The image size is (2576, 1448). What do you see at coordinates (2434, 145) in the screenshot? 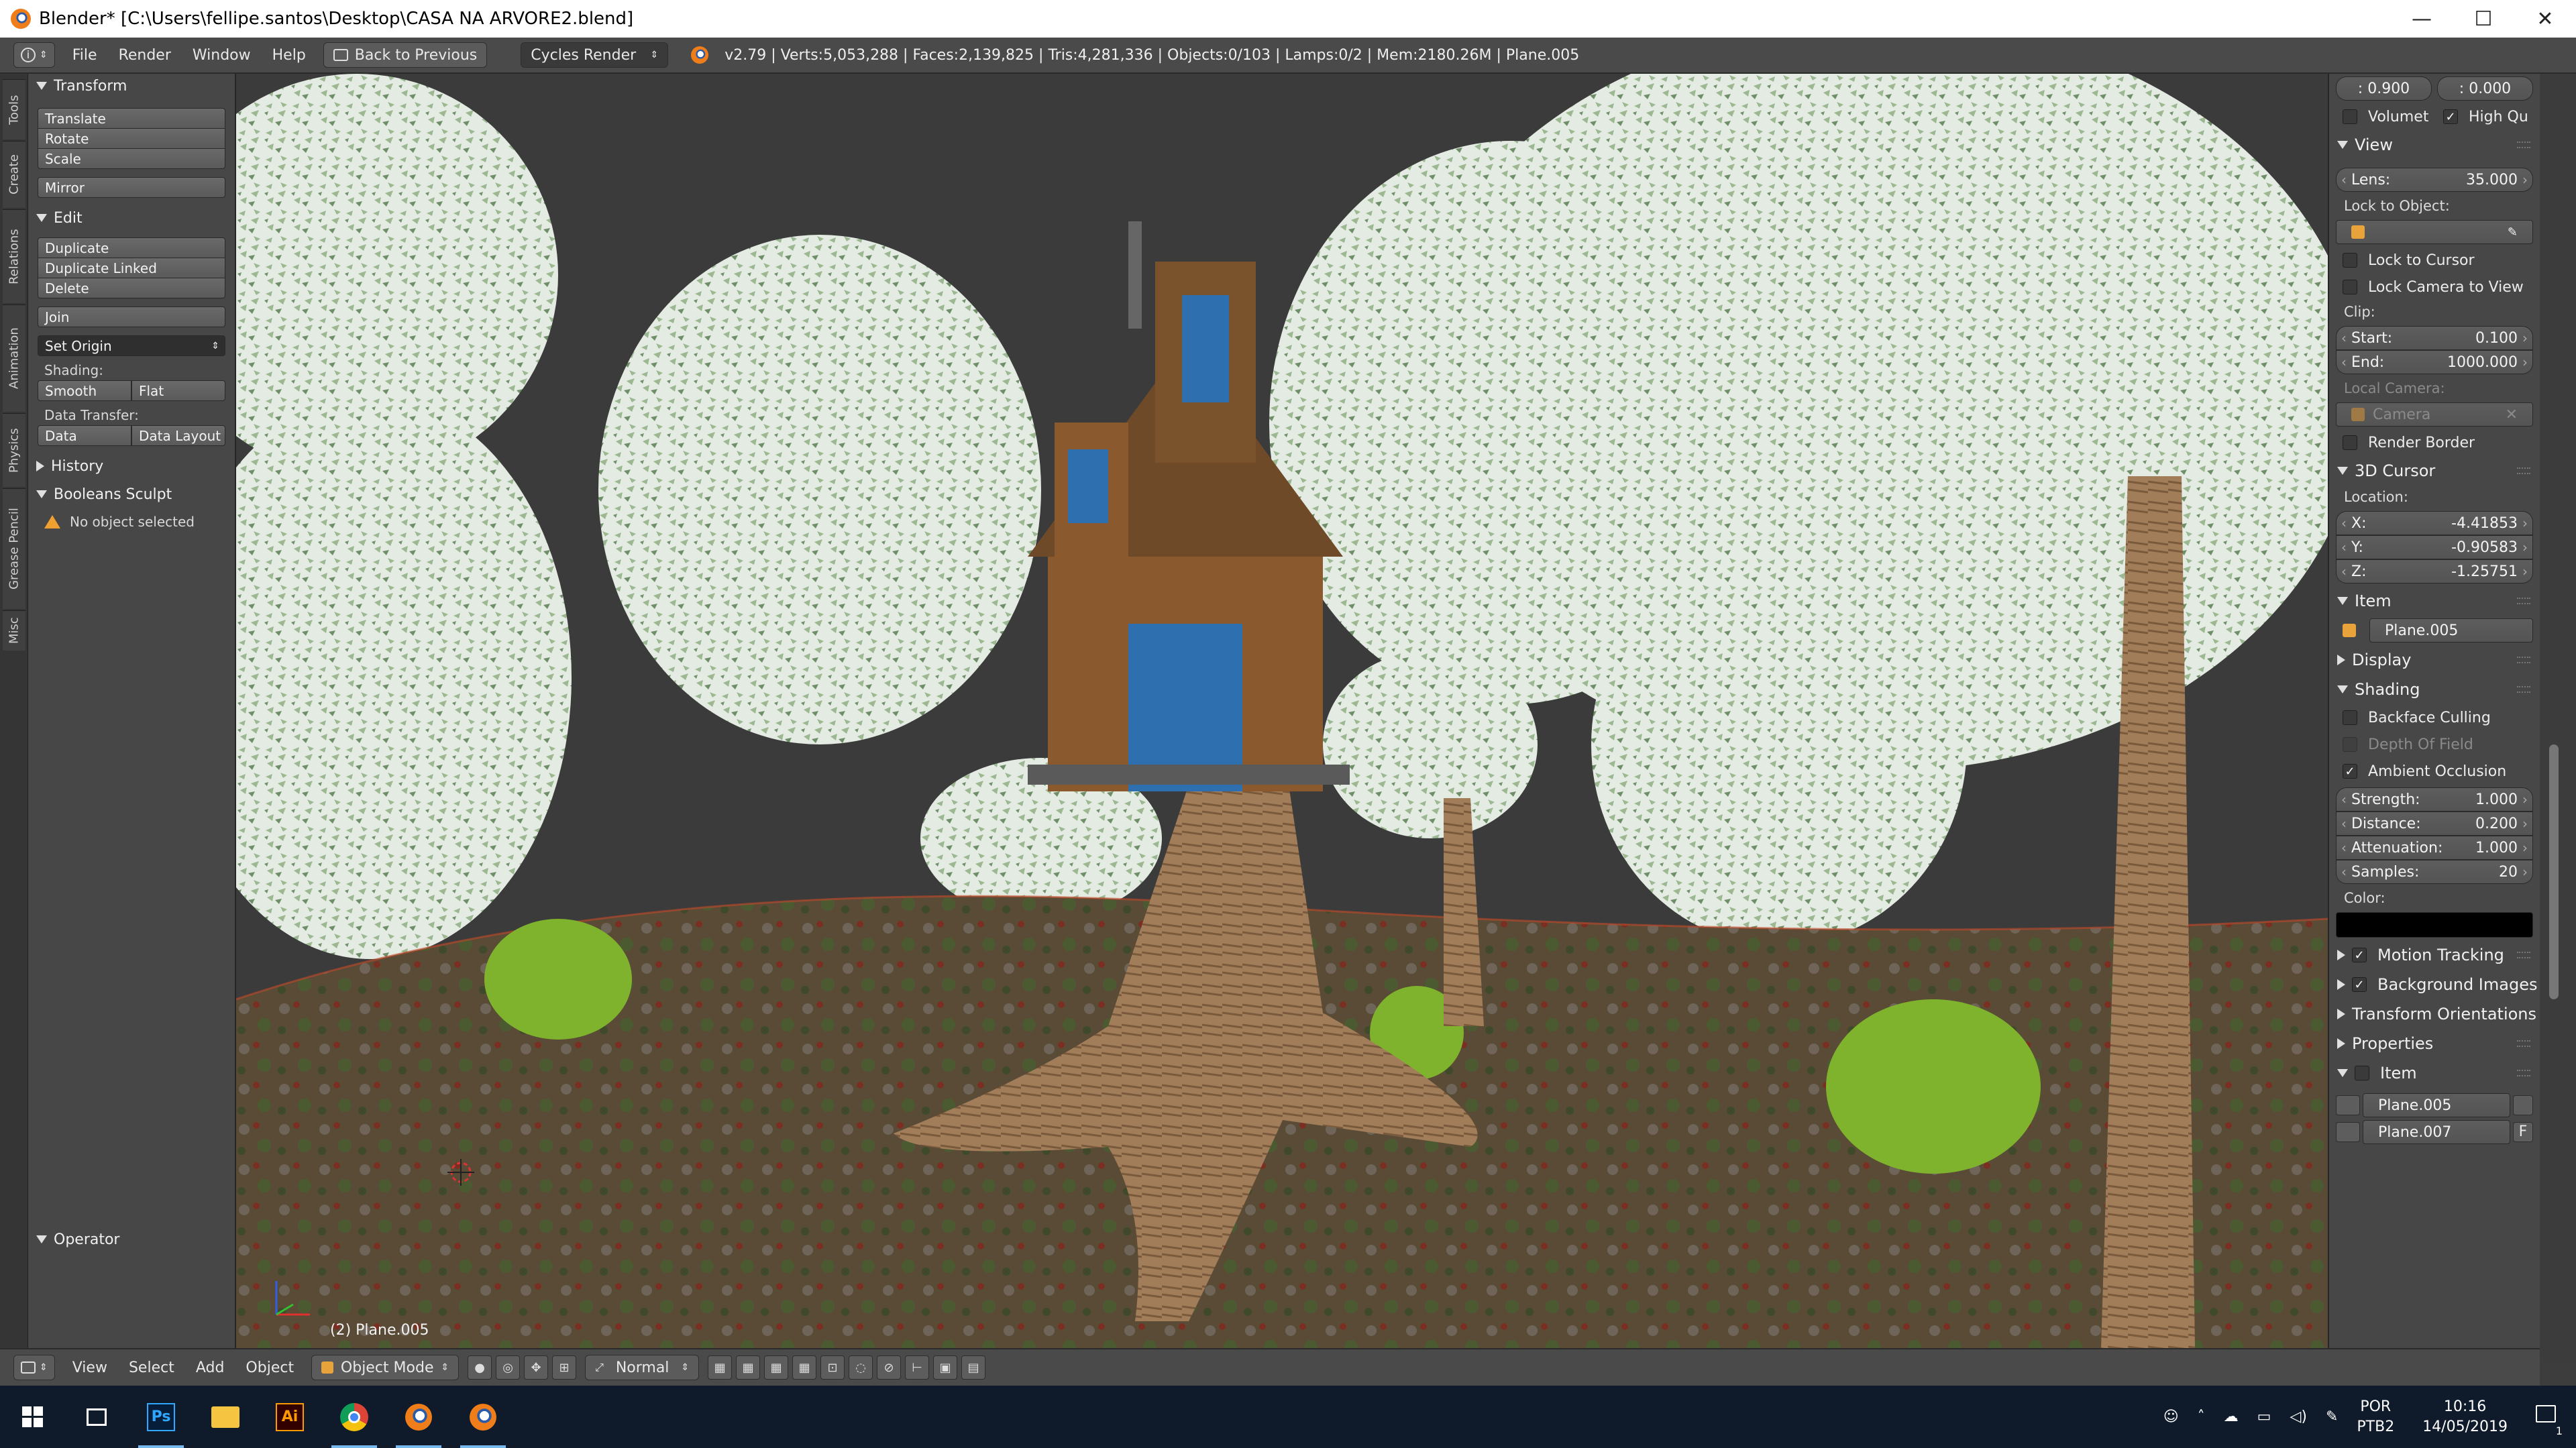
I see `view-panel-header: View` at bounding box center [2434, 145].